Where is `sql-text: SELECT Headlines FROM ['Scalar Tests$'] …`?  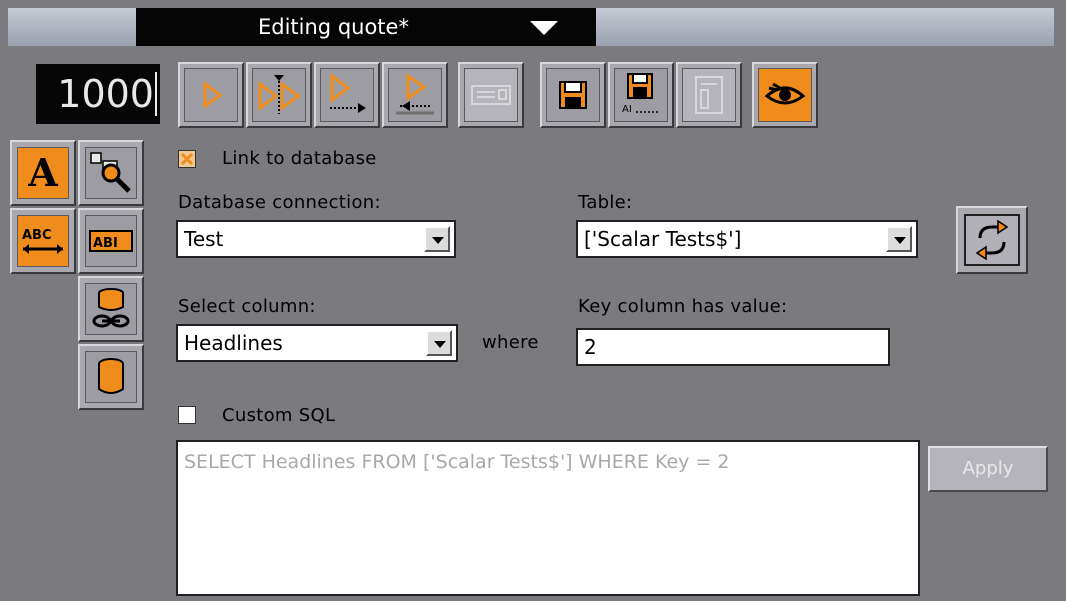 sql-text: SELECT Headlines FROM ['Scalar Tests$'] … is located at coordinates (457, 462).